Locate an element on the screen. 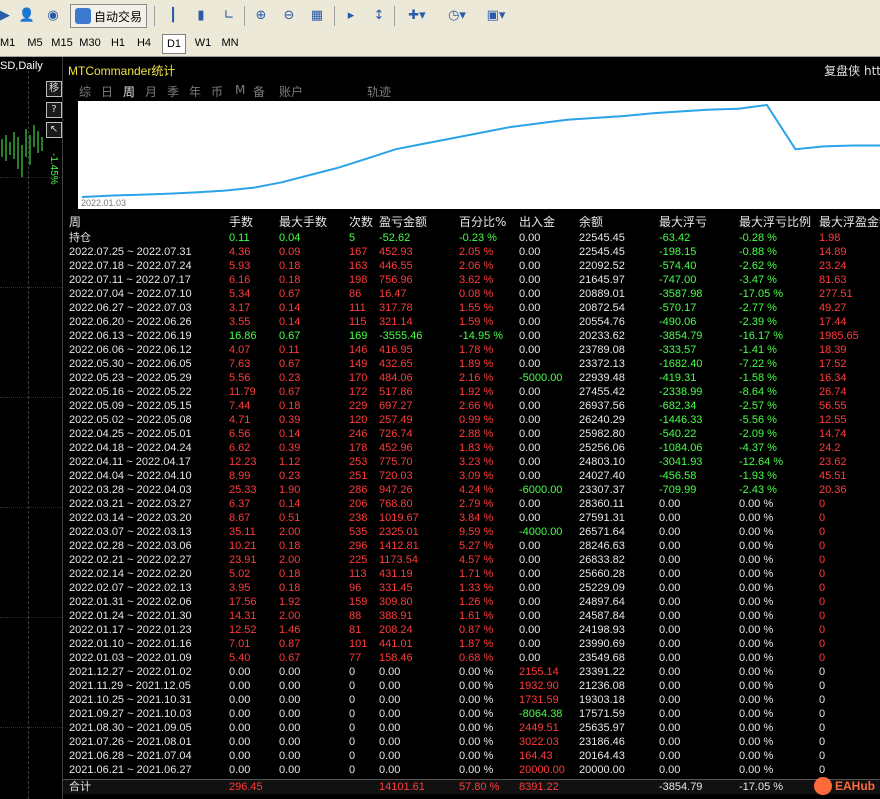 This screenshot has width=880, height=799. autoscroll-icon: ▸ is located at coordinates (351, 15).